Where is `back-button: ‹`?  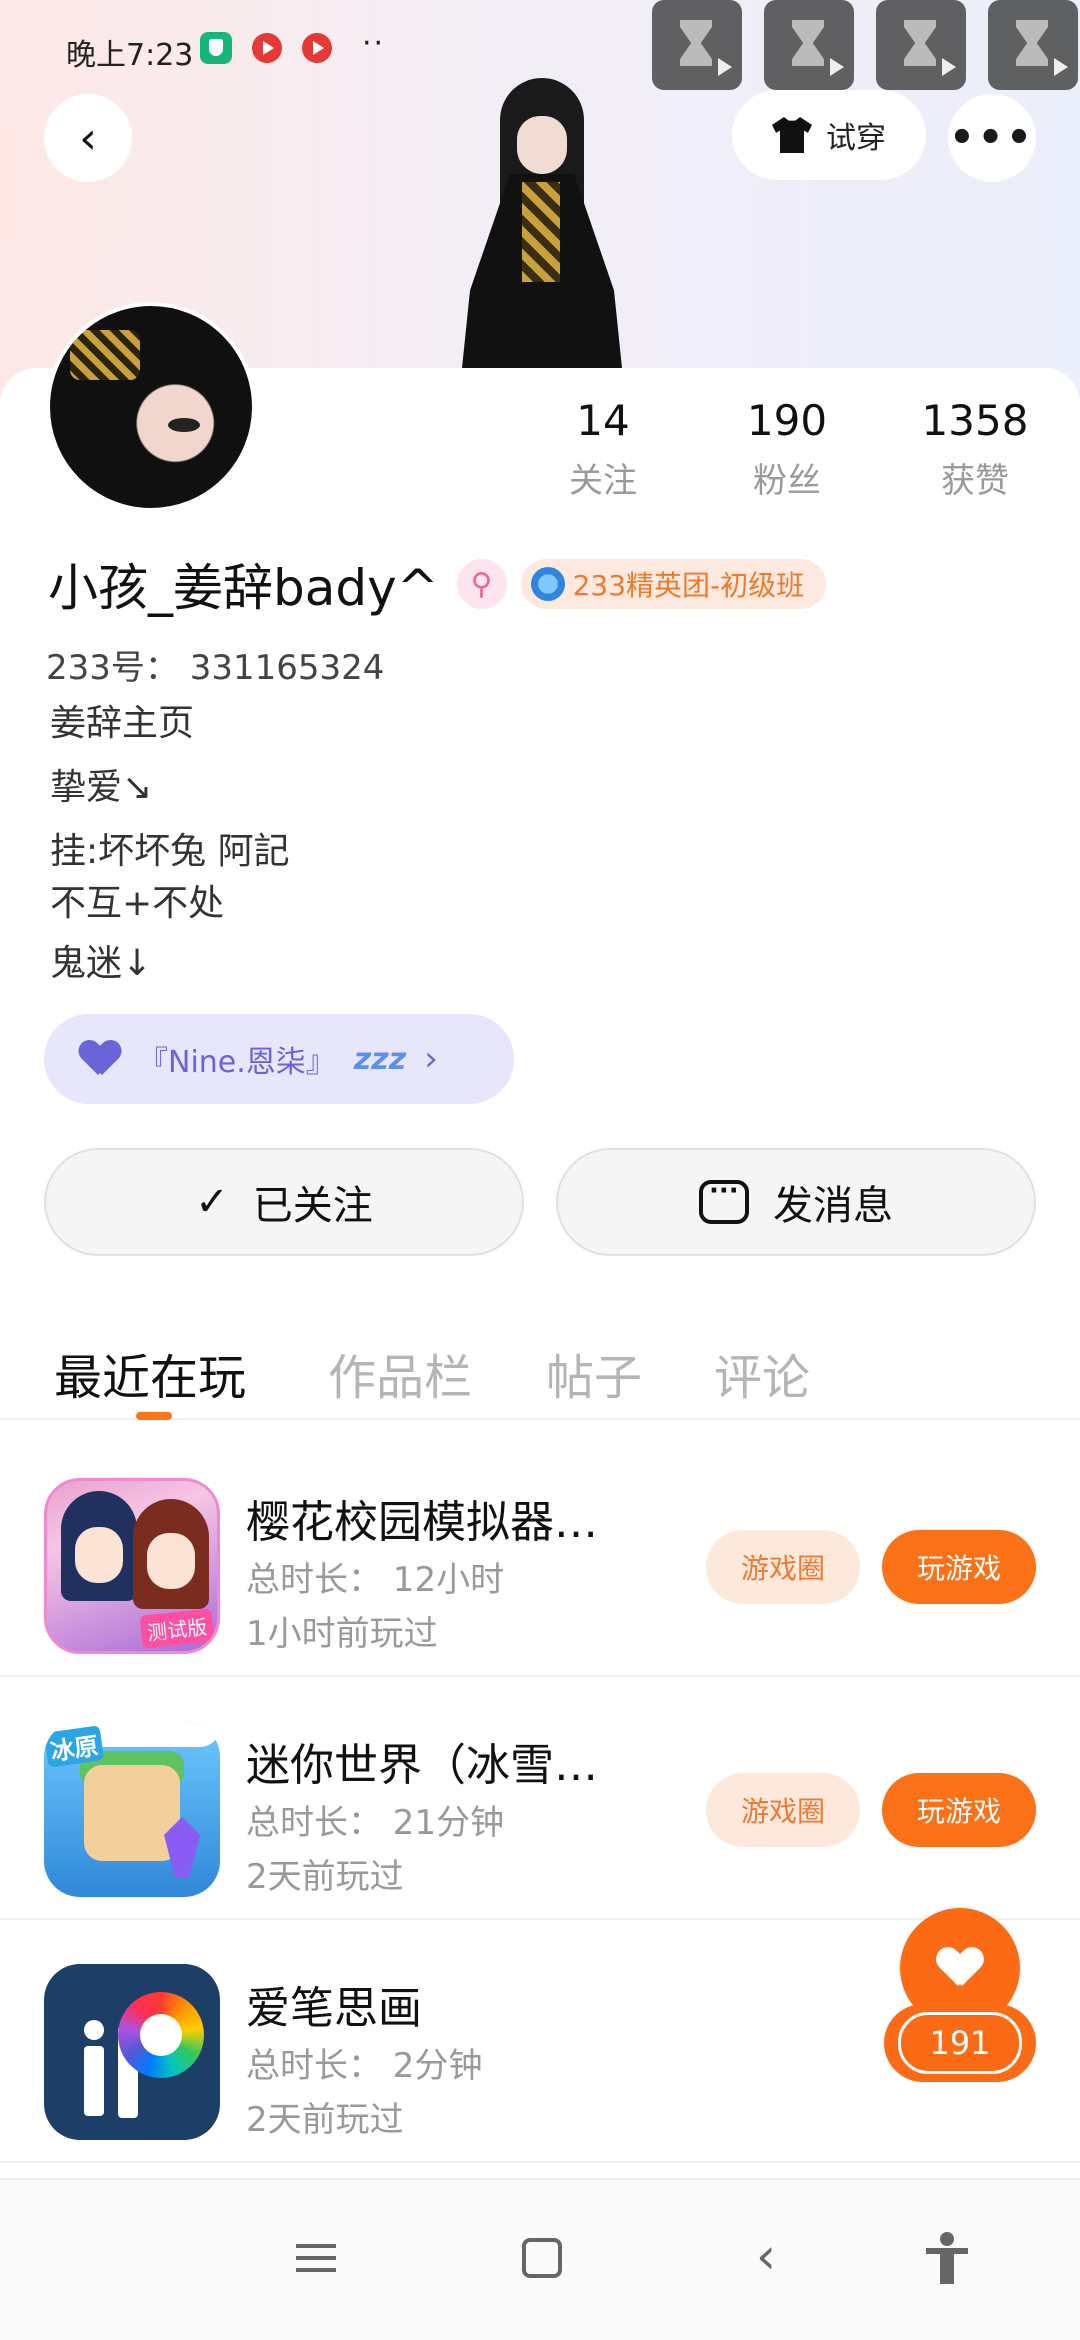 back-button: ‹ is located at coordinates (88, 138).